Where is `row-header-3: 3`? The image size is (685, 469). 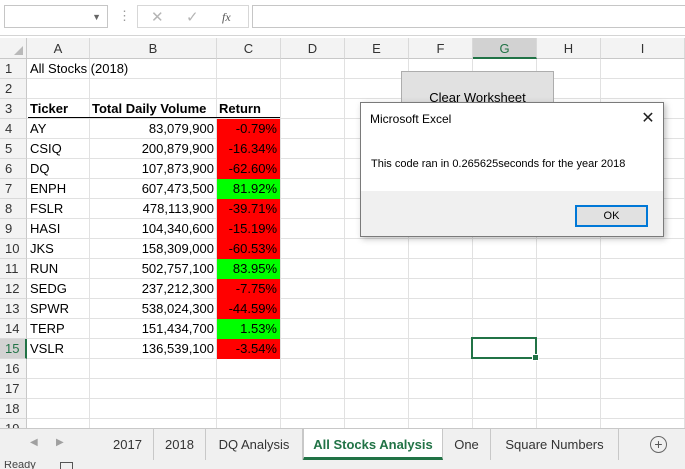
row-header-3: 3 is located at coordinates (13, 109).